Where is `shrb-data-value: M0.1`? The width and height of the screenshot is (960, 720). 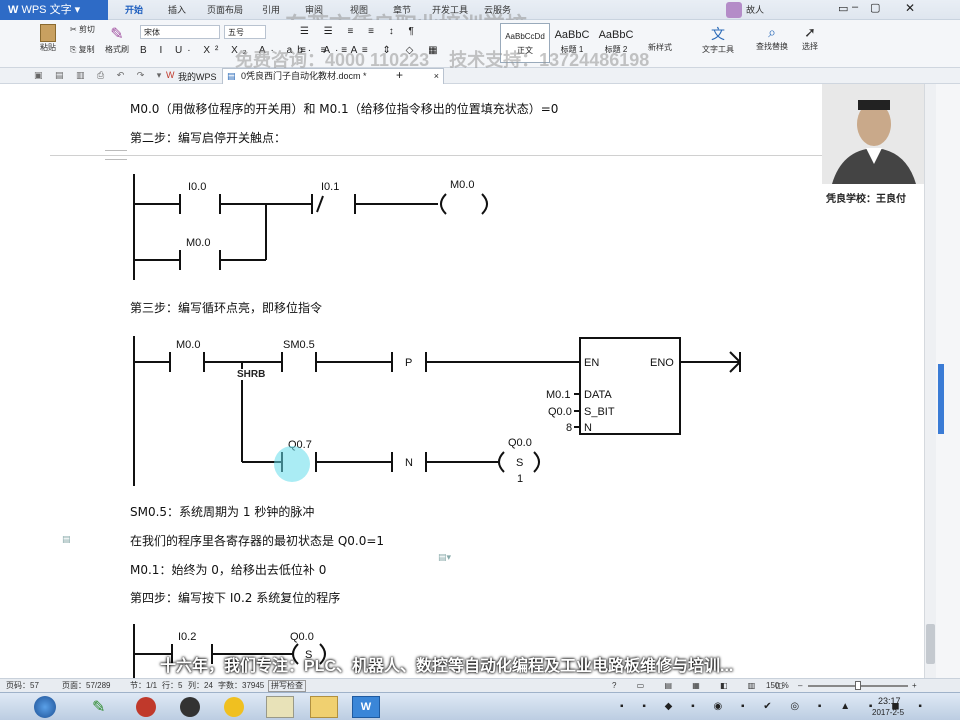
shrb-data-value: M0.1 is located at coordinates (558, 395).